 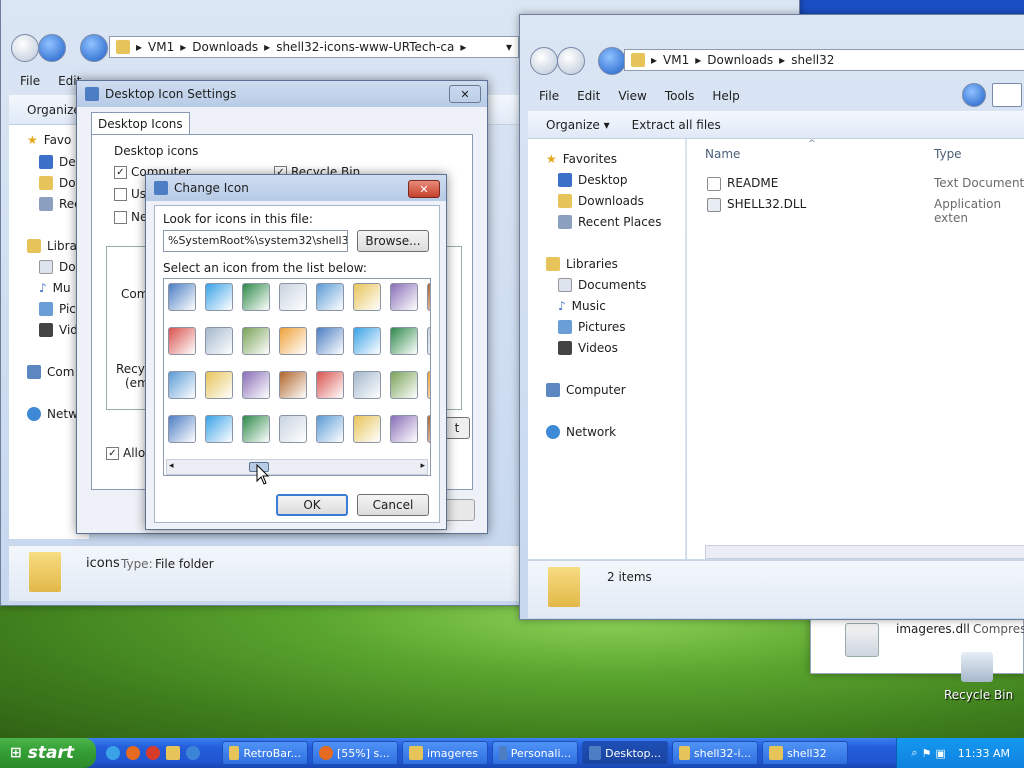 What do you see at coordinates (57, 309) in the screenshot?
I see `nav-pictures: Pic` at bounding box center [57, 309].